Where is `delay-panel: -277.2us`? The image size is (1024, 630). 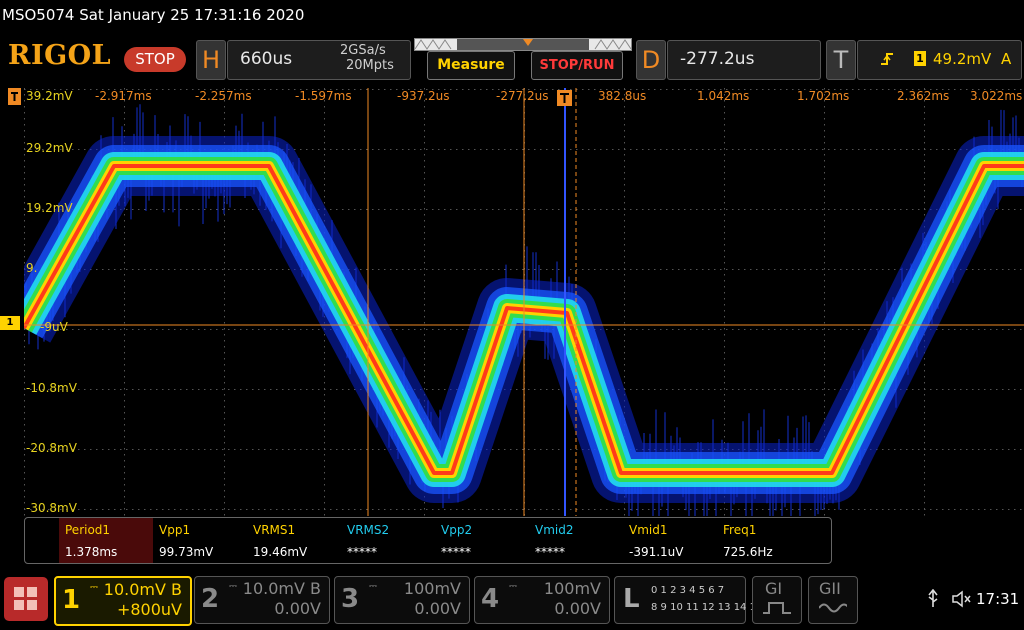
delay-panel: -277.2us is located at coordinates (744, 60).